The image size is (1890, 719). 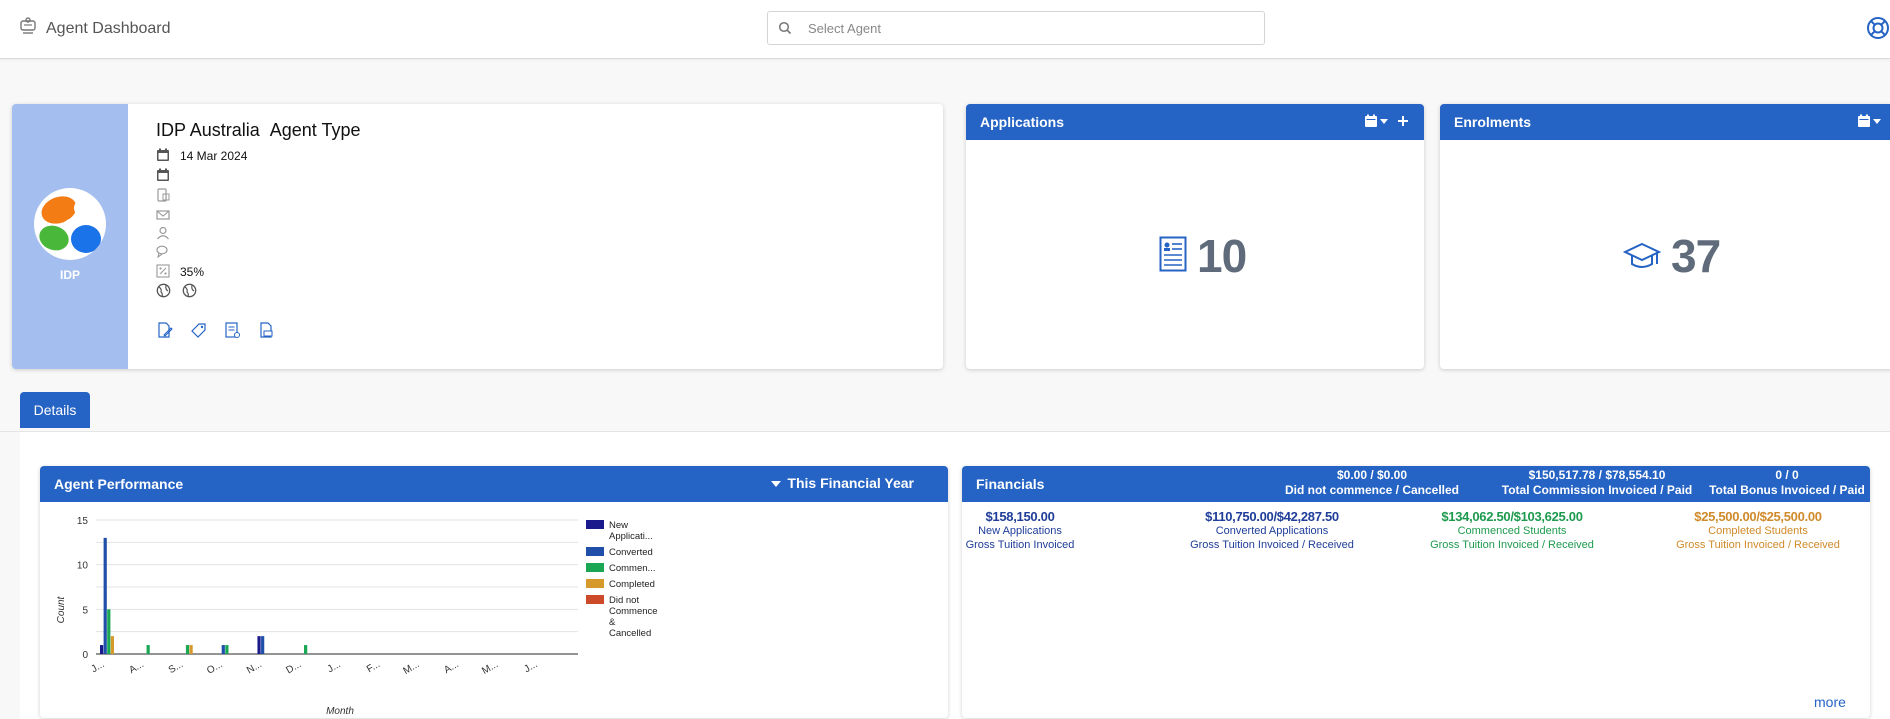 I want to click on chat-icon, so click(x=163, y=252).